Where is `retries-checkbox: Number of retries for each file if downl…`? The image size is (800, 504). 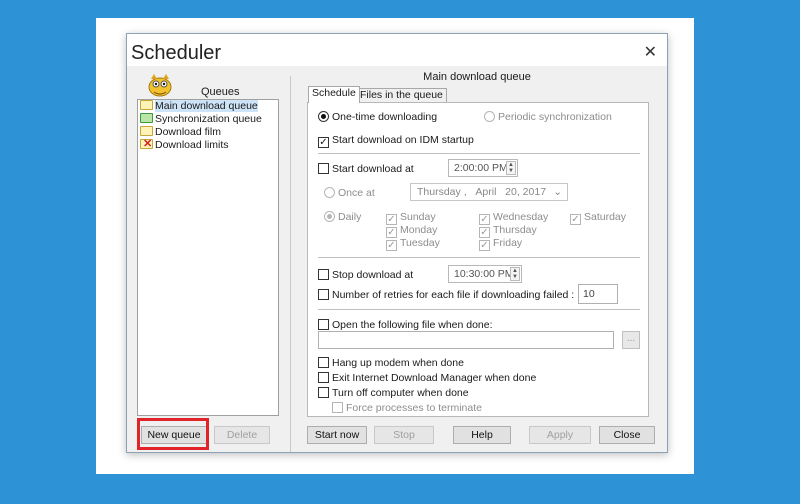
retries-checkbox: Number of retries for each file if downl… is located at coordinates (446, 295).